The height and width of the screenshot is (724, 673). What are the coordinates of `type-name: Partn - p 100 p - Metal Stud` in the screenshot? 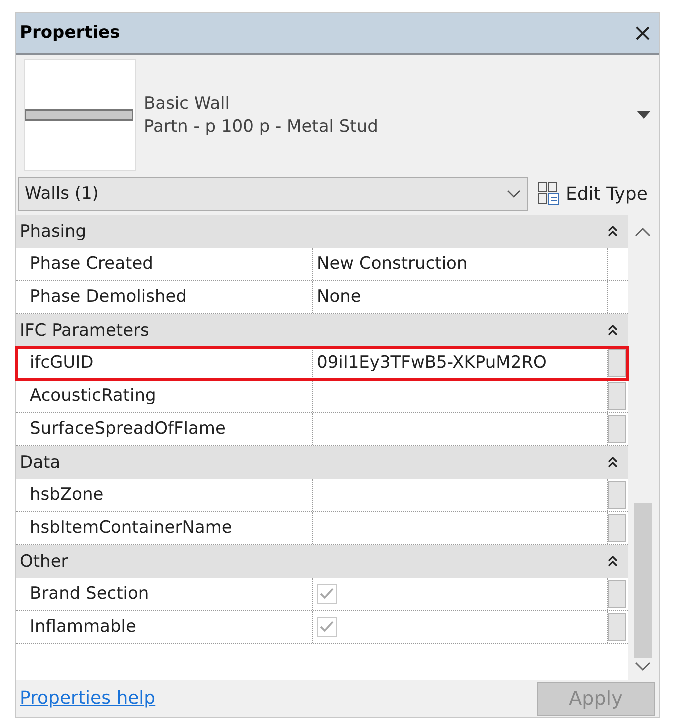 It's located at (262, 126).